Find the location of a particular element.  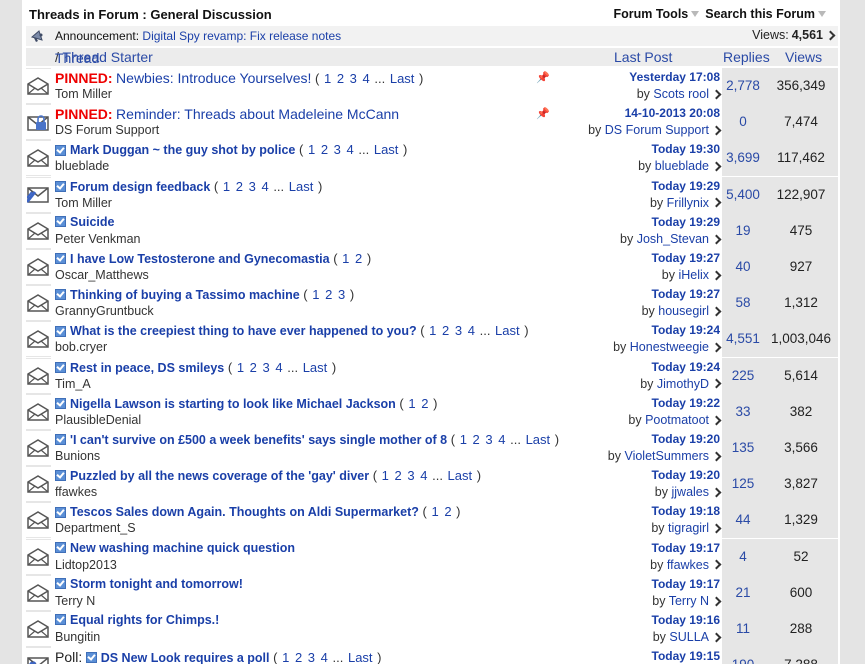

search-forum-menu: Search this Forum is located at coordinates (768, 14).